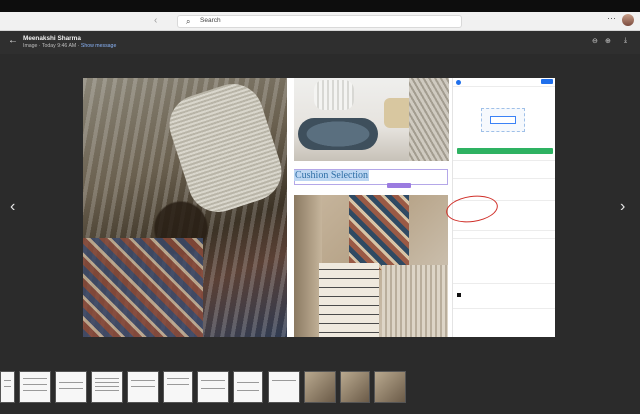 The height and width of the screenshot is (414, 640). Describe the element at coordinates (188, 21) in the screenshot. I see `search-icon: ⌕` at that location.